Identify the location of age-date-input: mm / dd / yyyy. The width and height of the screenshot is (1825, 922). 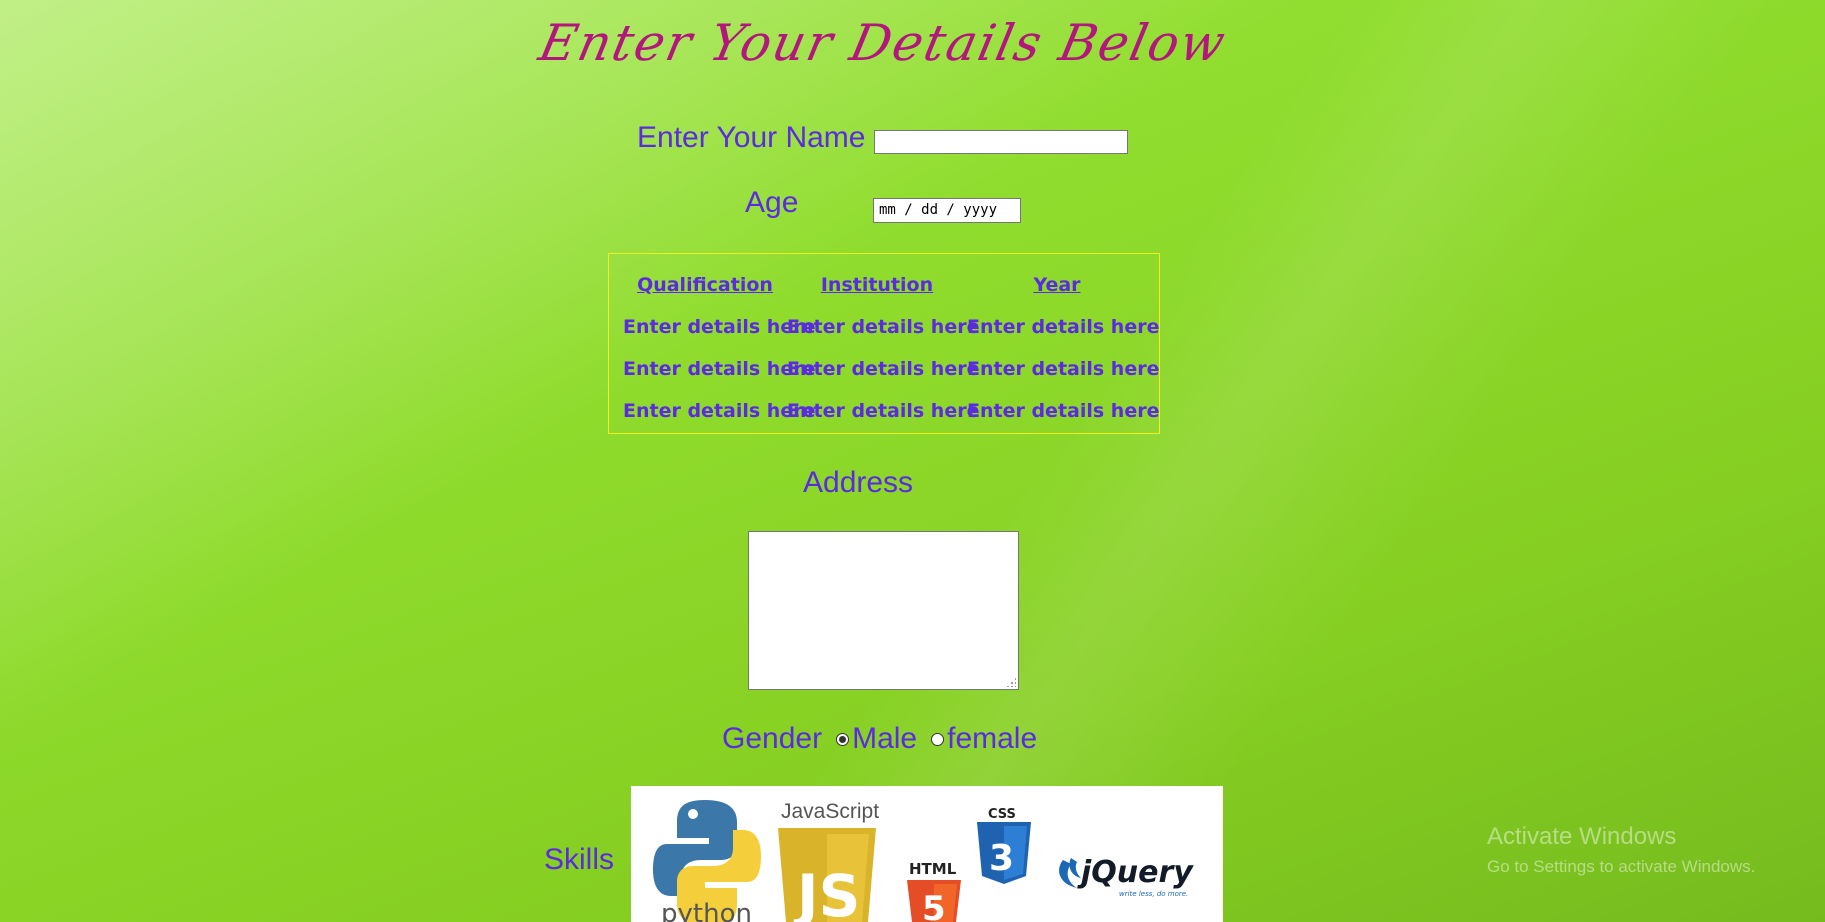
(947, 210).